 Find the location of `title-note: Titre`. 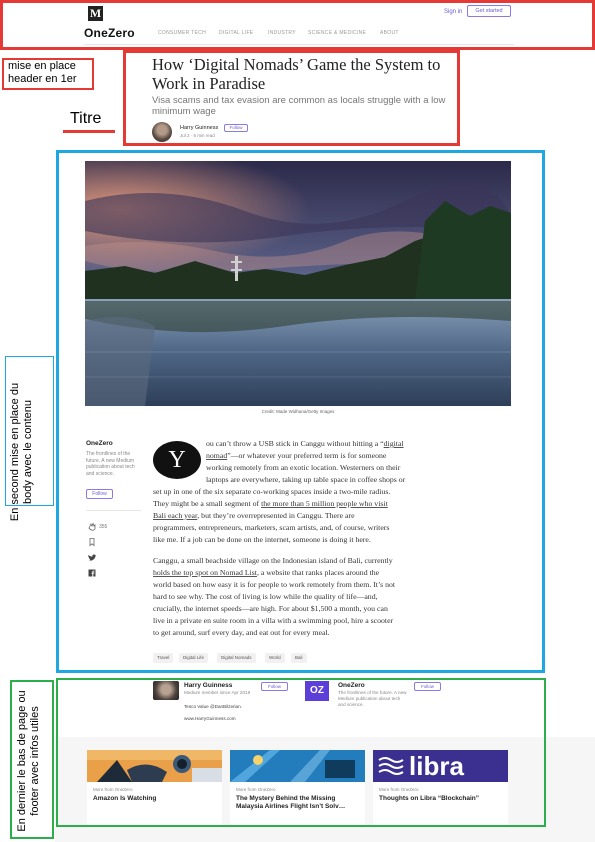

title-note: Titre is located at coordinates (86, 118).